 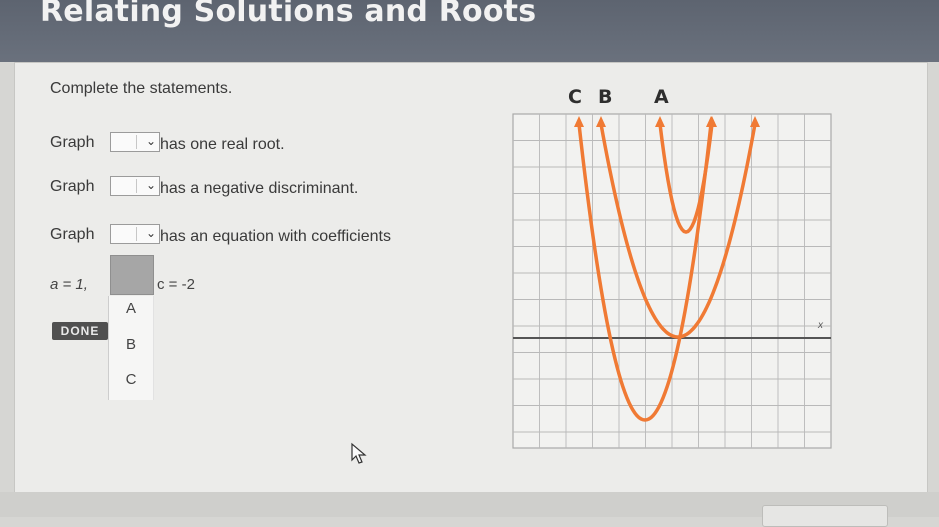 I want to click on graph-label-c: C, so click(x=575, y=97).